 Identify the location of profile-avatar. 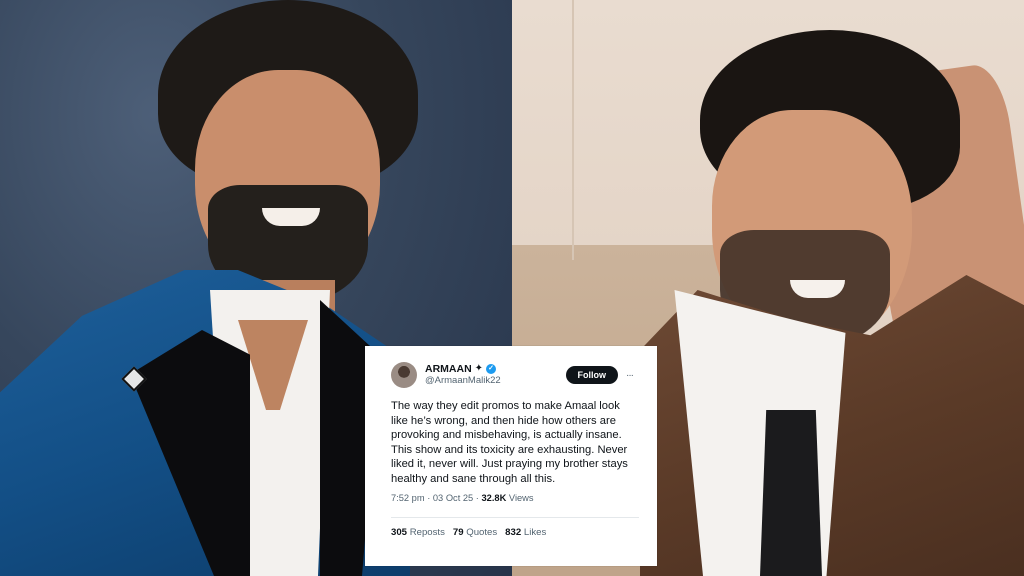
(404, 375).